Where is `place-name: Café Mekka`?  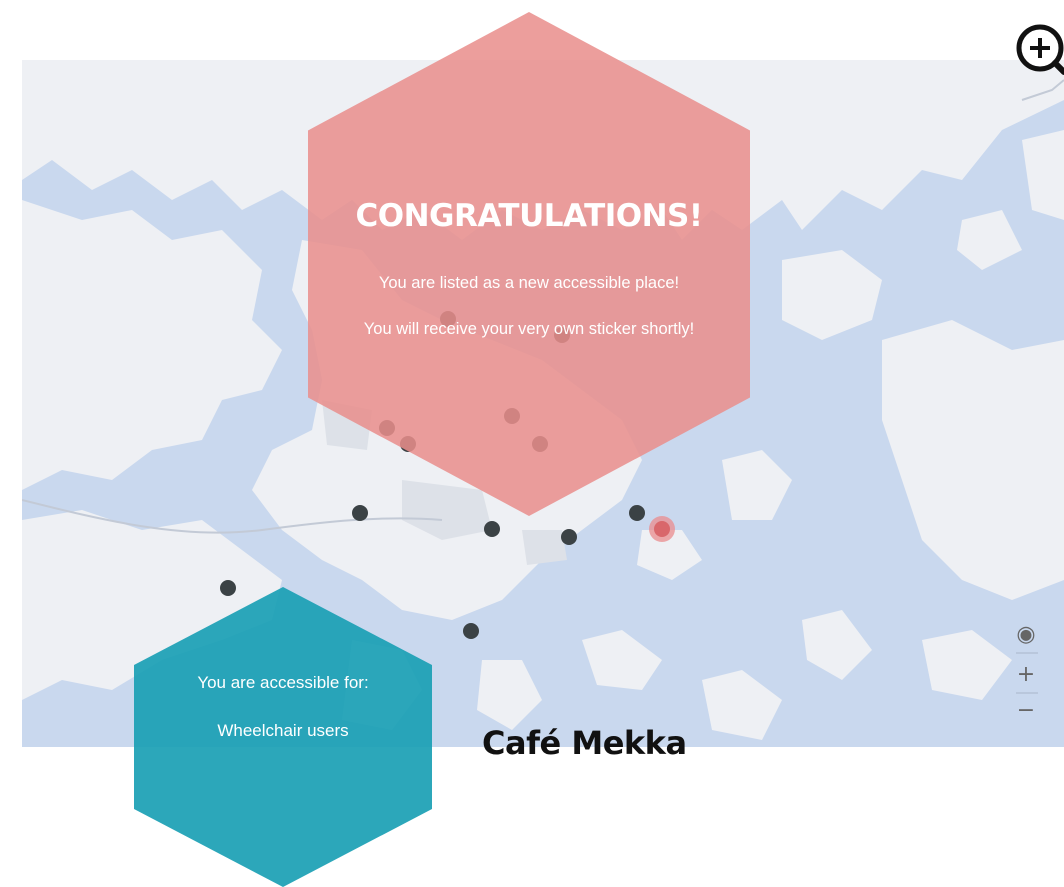 place-name: Café Mekka is located at coordinates (584, 743).